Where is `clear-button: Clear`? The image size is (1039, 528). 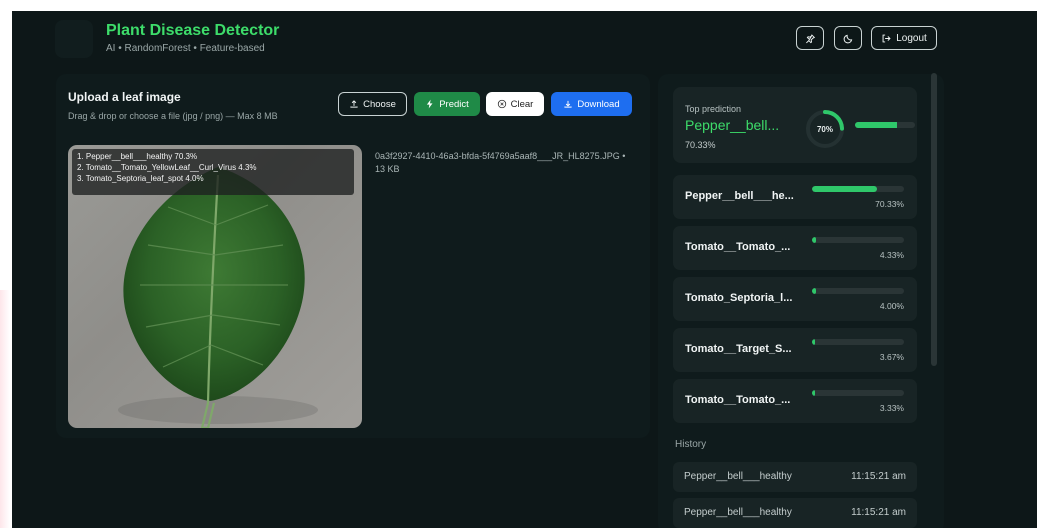 clear-button: Clear is located at coordinates (515, 104).